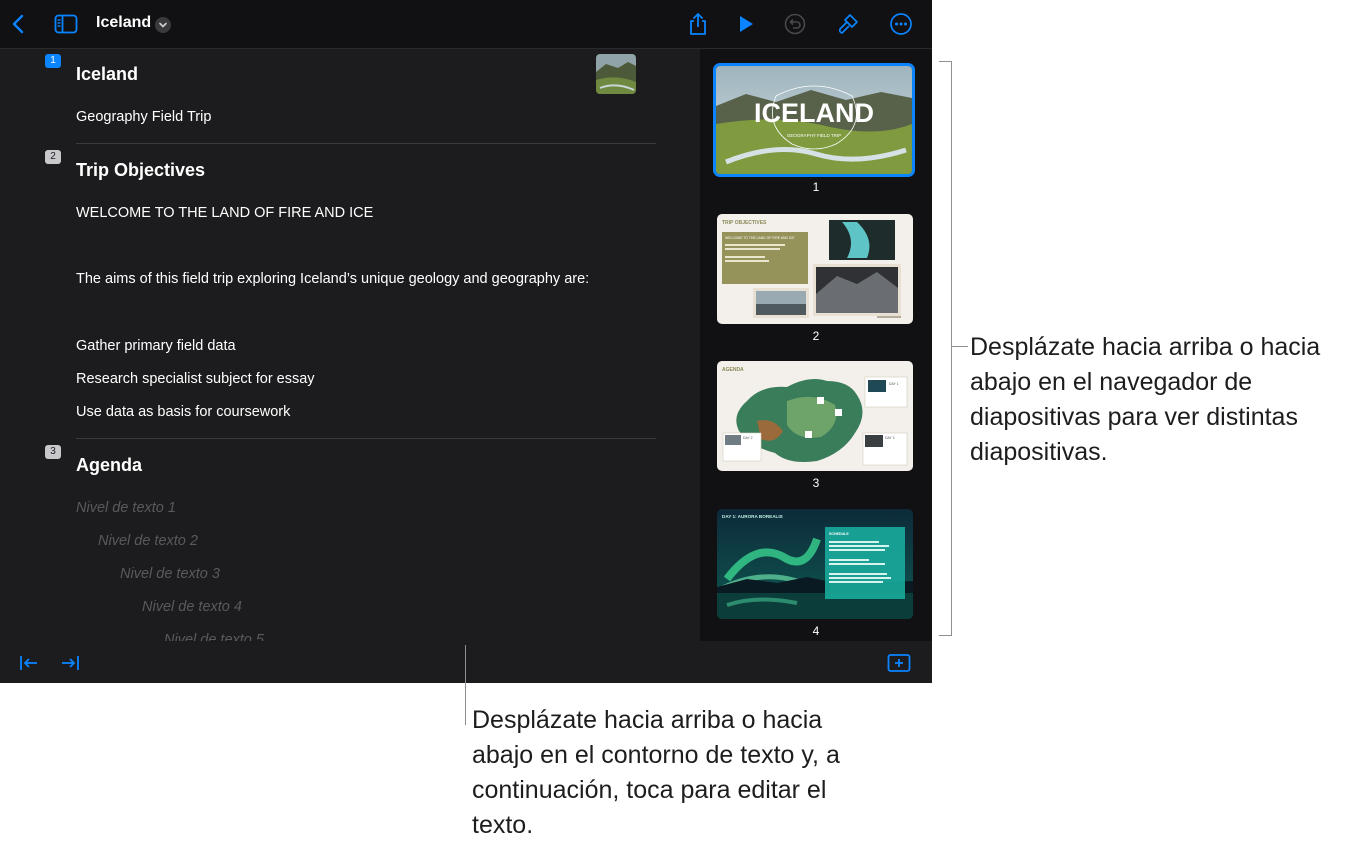 Image resolution: width=1346 pixels, height=849 pixels. Describe the element at coordinates (814, 113) in the screenshot. I see `thumb-heading: ICELAND` at that location.